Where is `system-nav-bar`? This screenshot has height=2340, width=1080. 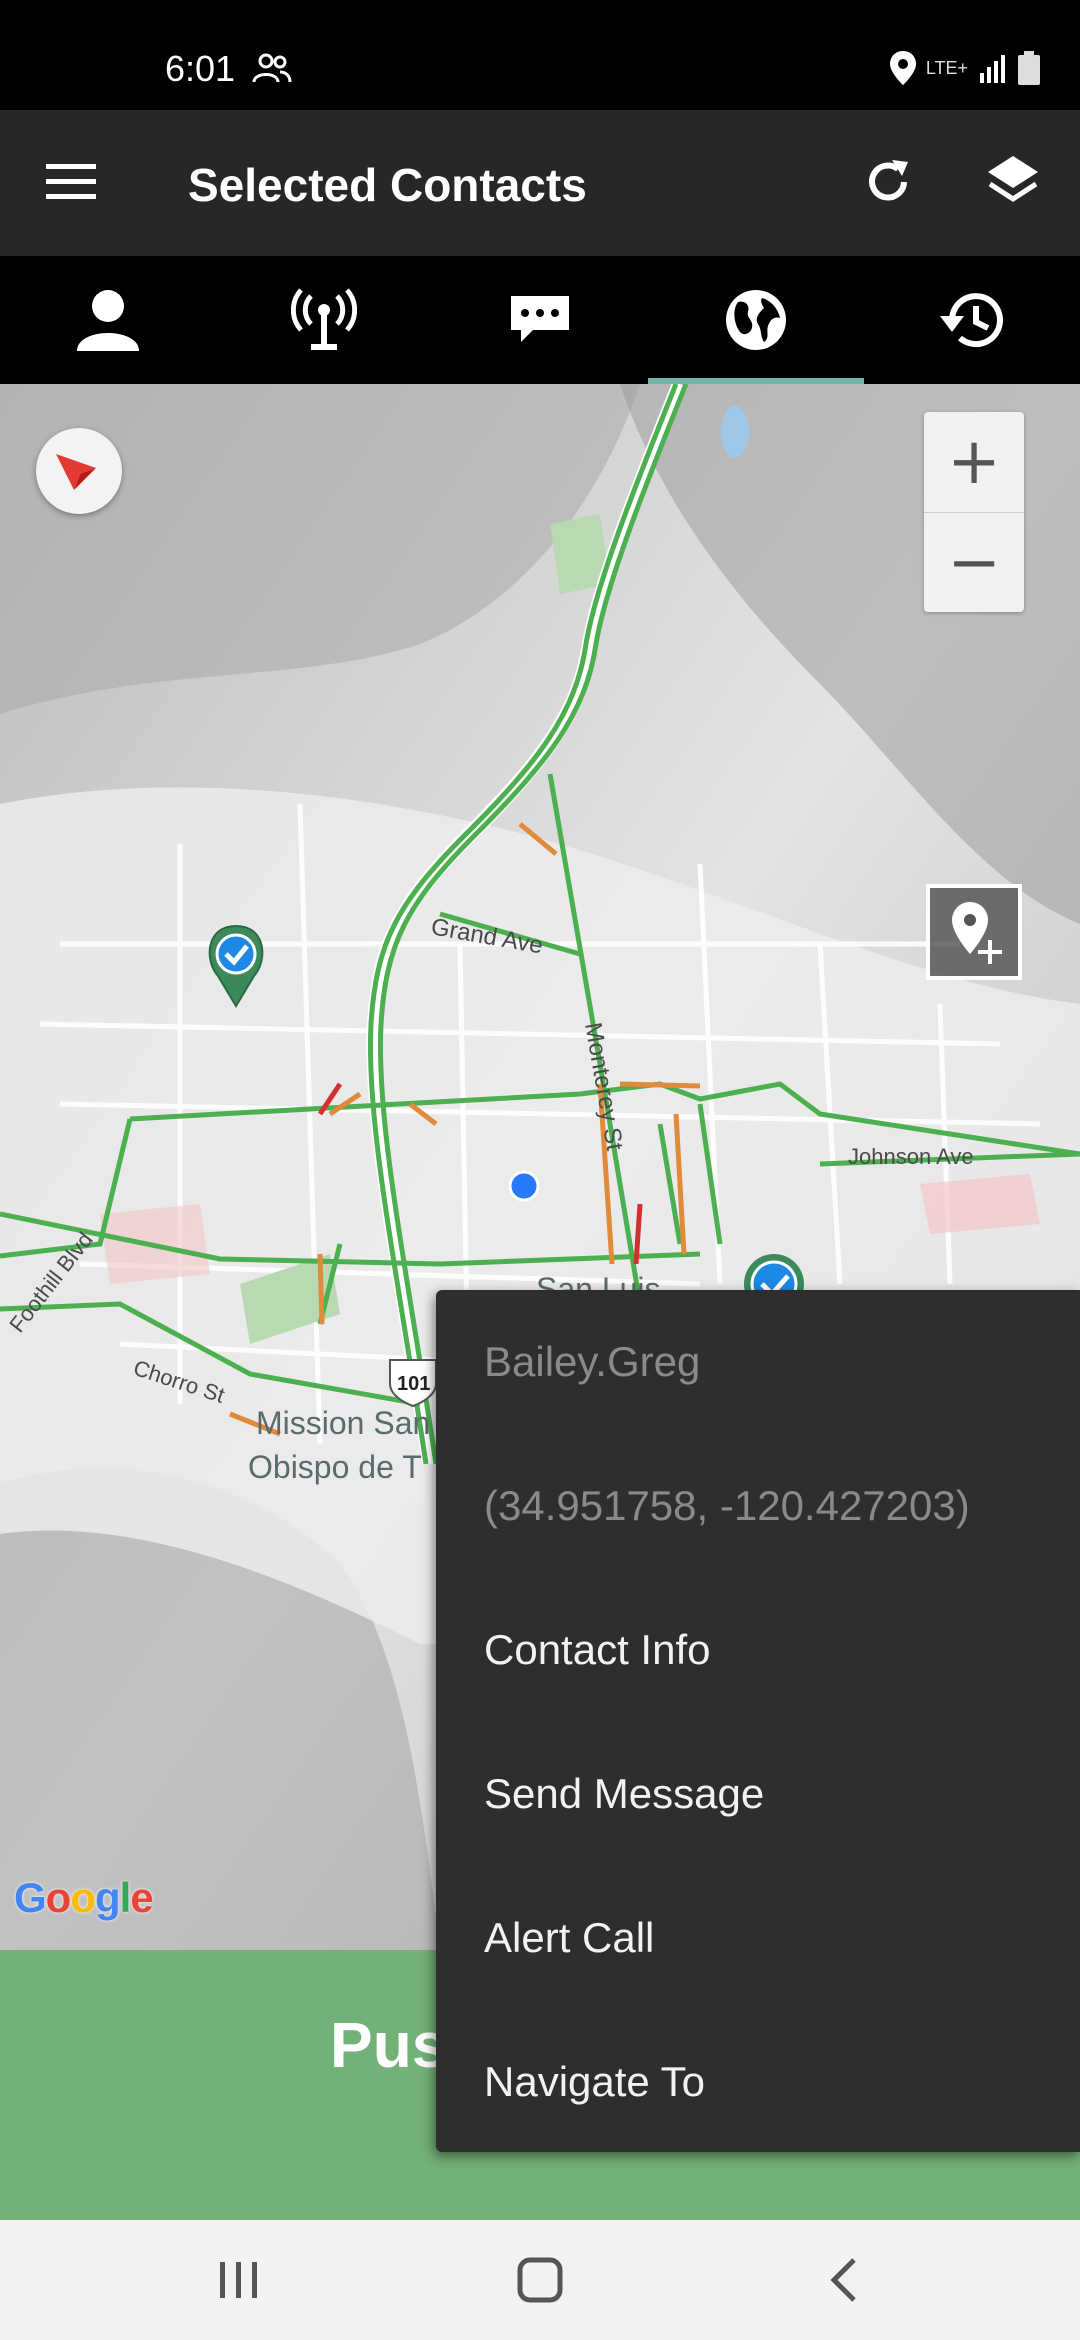
system-nav-bar is located at coordinates (540, 2280).